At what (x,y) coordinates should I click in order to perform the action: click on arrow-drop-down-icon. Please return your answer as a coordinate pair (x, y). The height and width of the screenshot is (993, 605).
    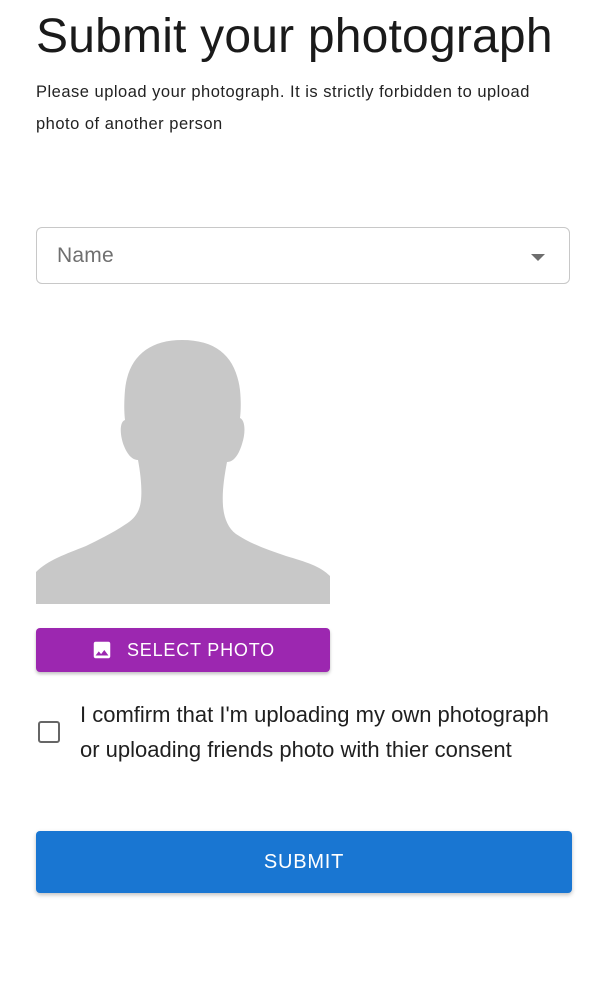
    Looking at the image, I should click on (538, 257).